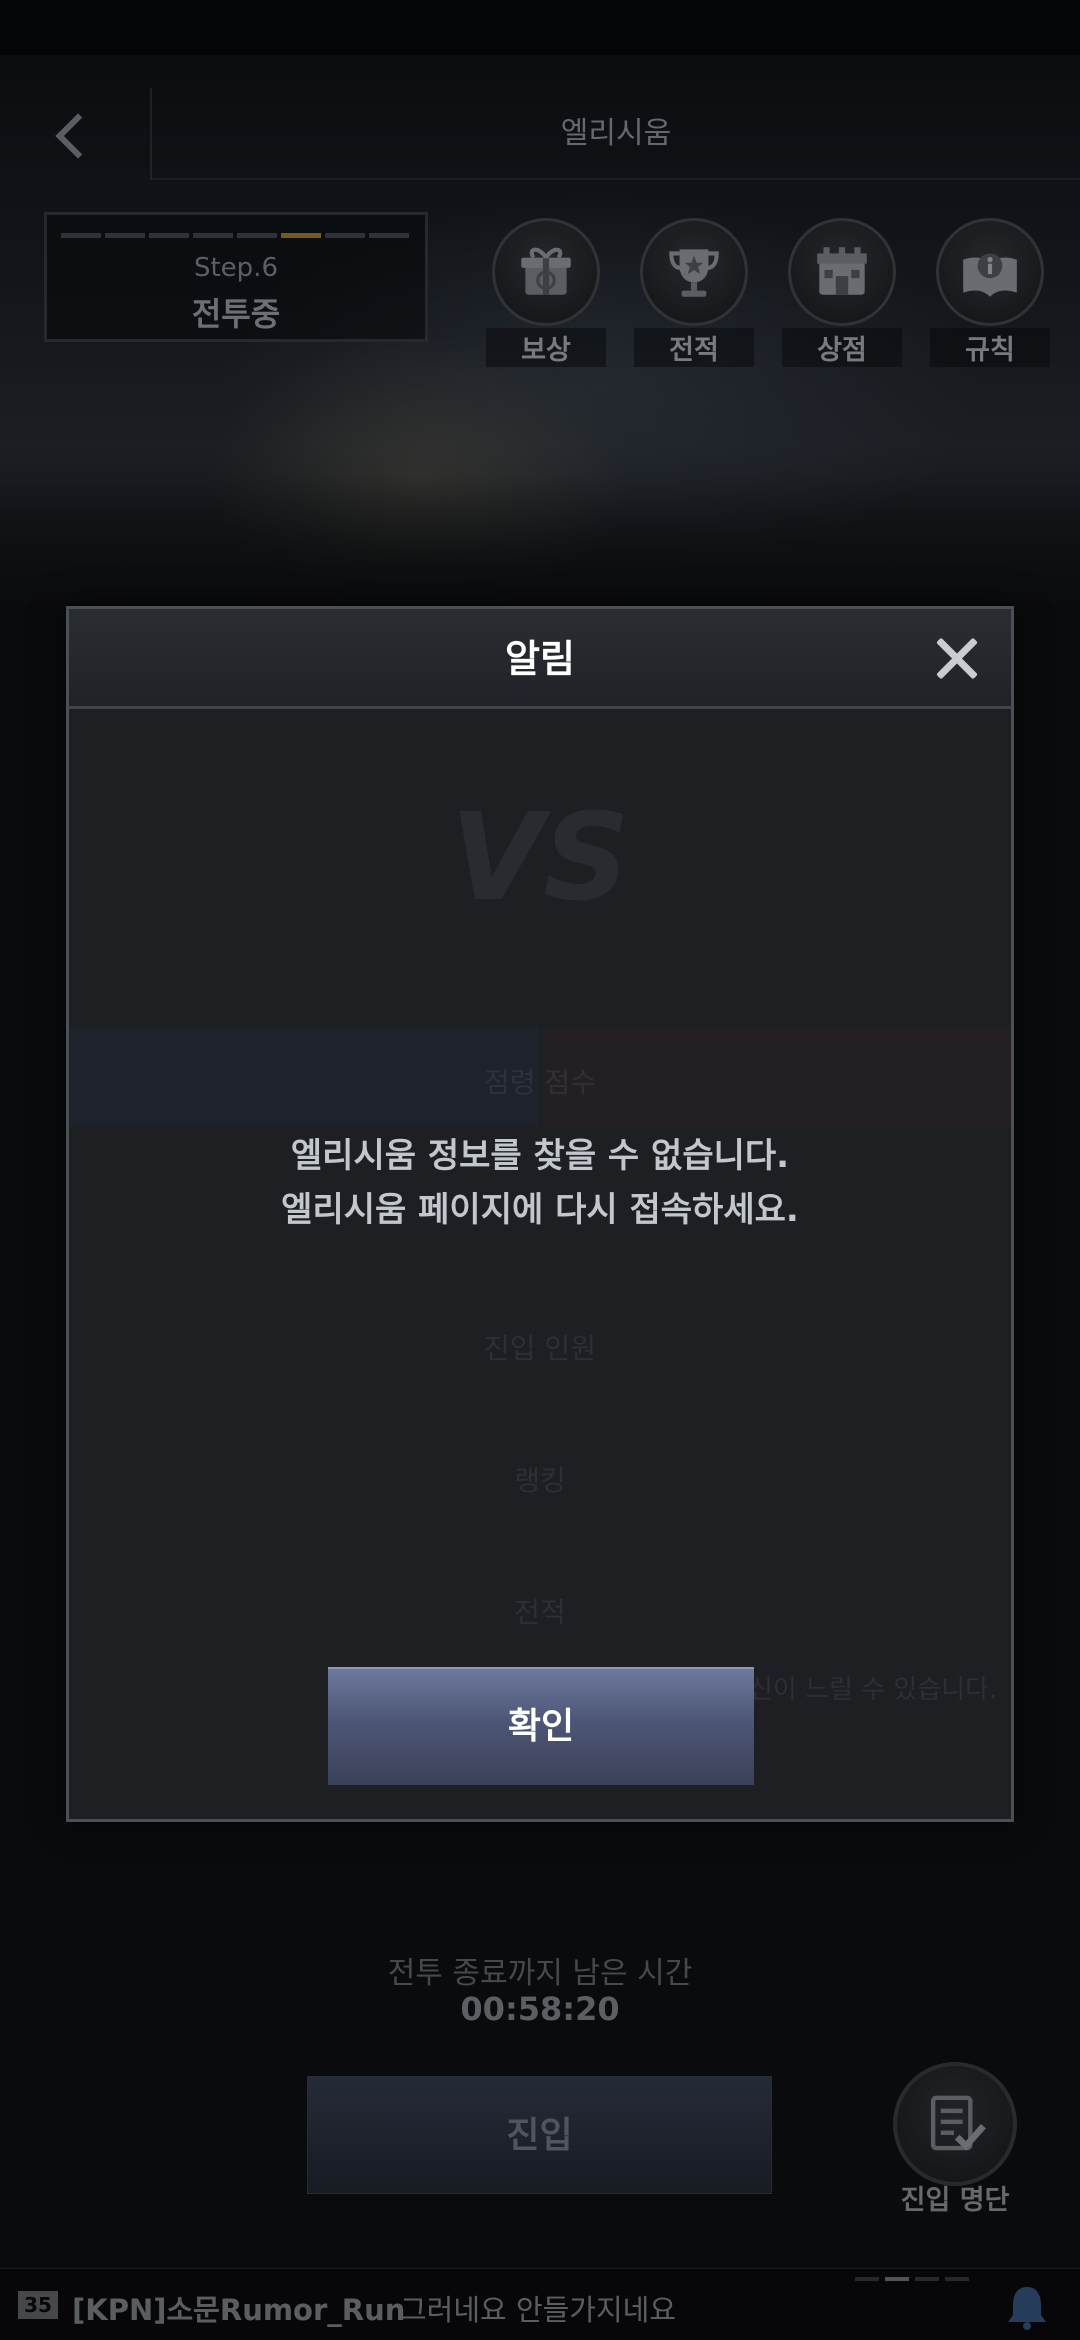 The width and height of the screenshot is (1080, 2340). What do you see at coordinates (540, 1480) in the screenshot?
I see `ghost-ranking-label: 랭킹` at bounding box center [540, 1480].